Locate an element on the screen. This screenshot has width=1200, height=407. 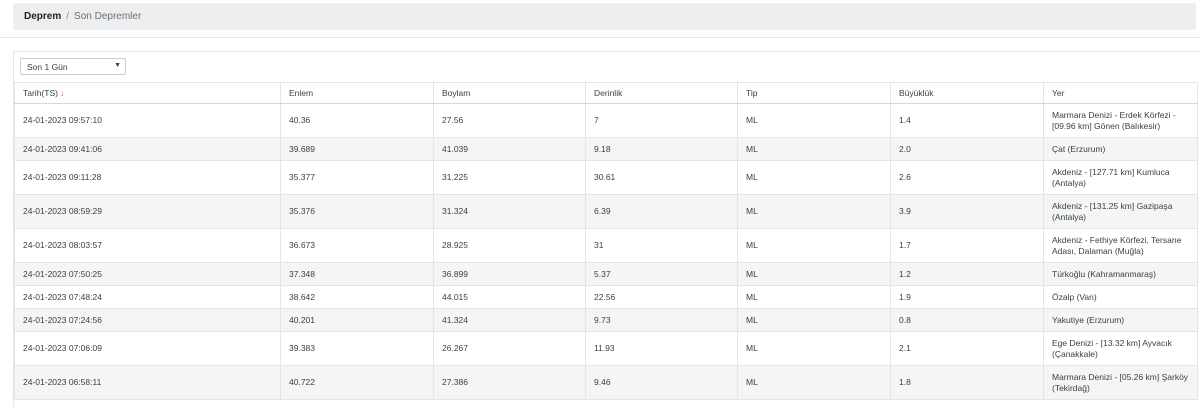
cell-date: 24-01-2023 07:06:09 is located at coordinates (147, 348).